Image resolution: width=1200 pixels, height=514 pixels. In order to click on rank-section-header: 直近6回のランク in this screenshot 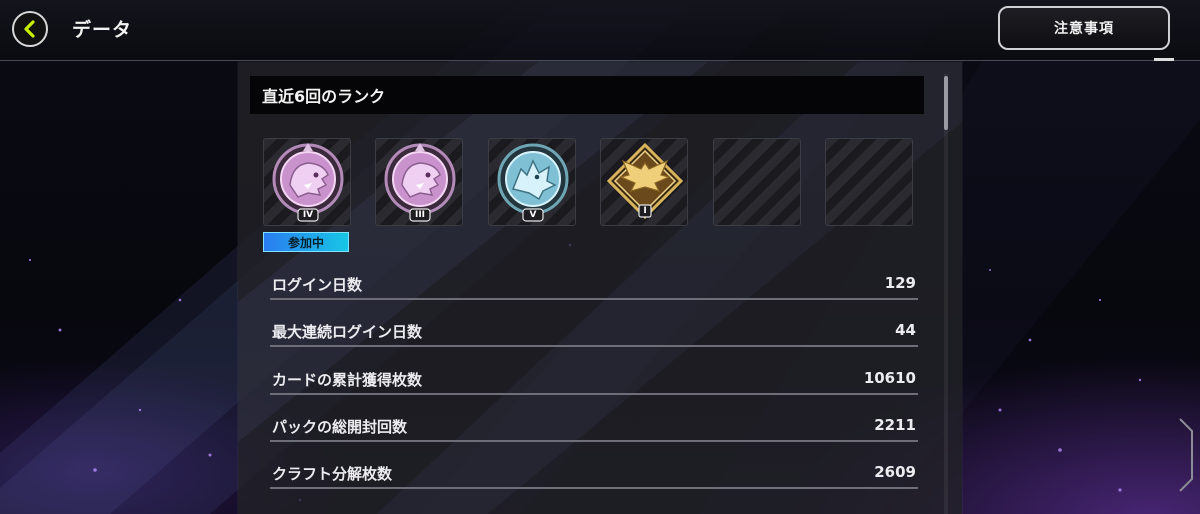, I will do `click(587, 95)`.